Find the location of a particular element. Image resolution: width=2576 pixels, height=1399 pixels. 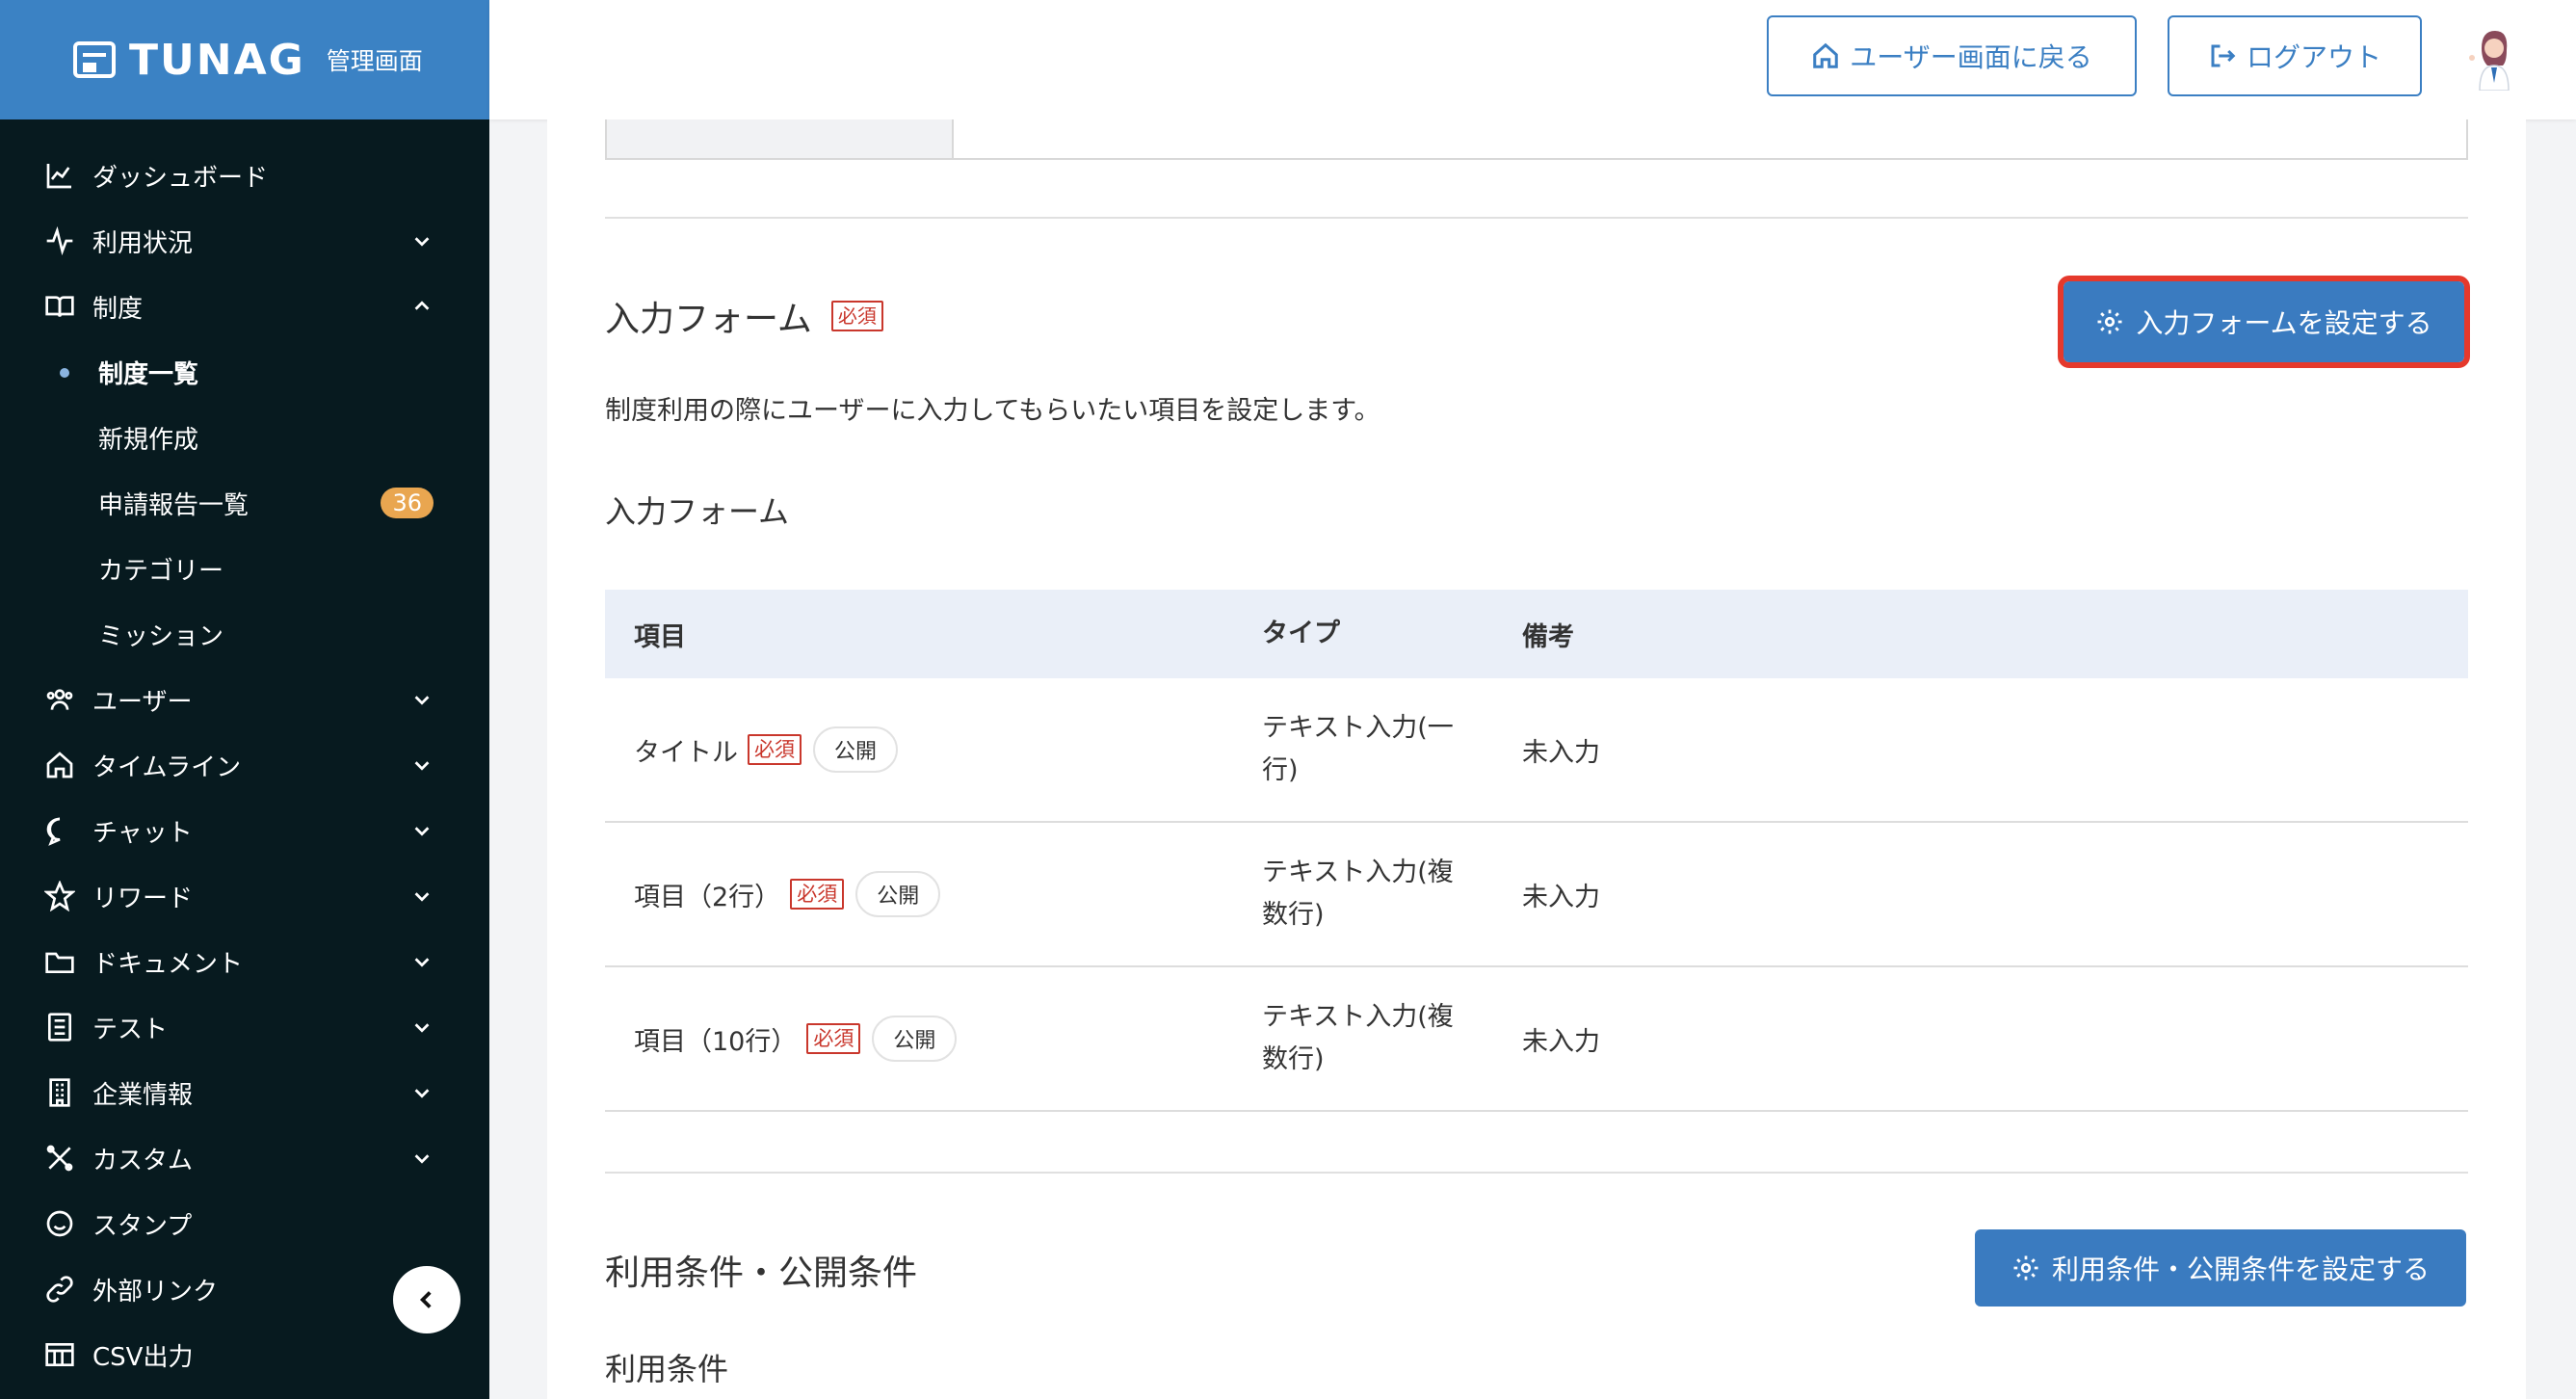

sidebar-item-reward: リワード is located at coordinates (245, 896).